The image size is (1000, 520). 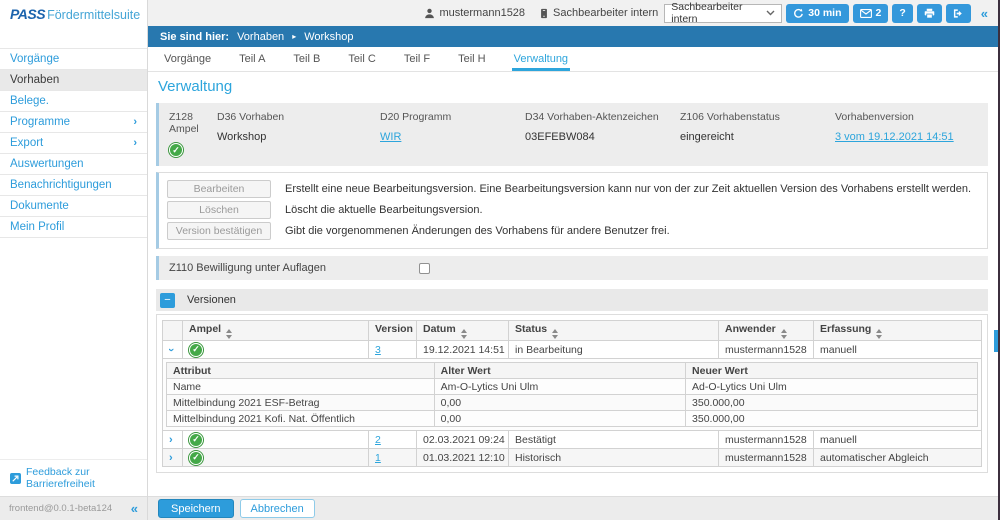 I want to click on tab-vorgaenge: Vorgänge, so click(x=187, y=59).